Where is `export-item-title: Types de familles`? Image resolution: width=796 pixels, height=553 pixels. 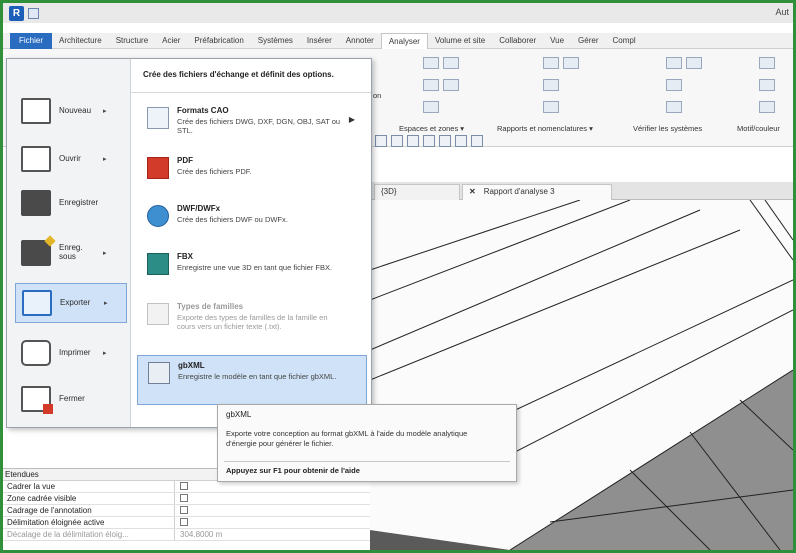 export-item-title: Types de familles is located at coordinates (210, 306).